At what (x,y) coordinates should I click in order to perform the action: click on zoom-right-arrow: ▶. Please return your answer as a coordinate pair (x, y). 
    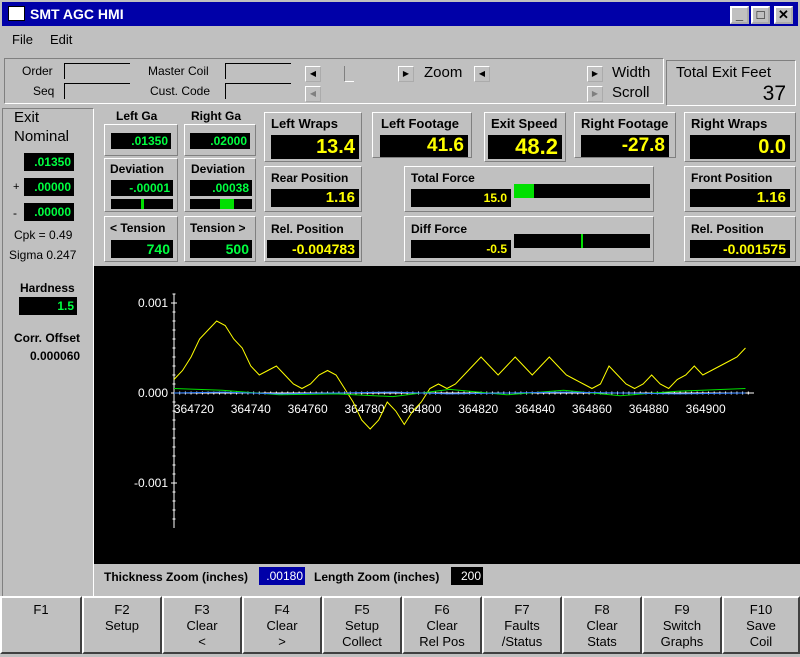
    Looking at the image, I should click on (406, 74).